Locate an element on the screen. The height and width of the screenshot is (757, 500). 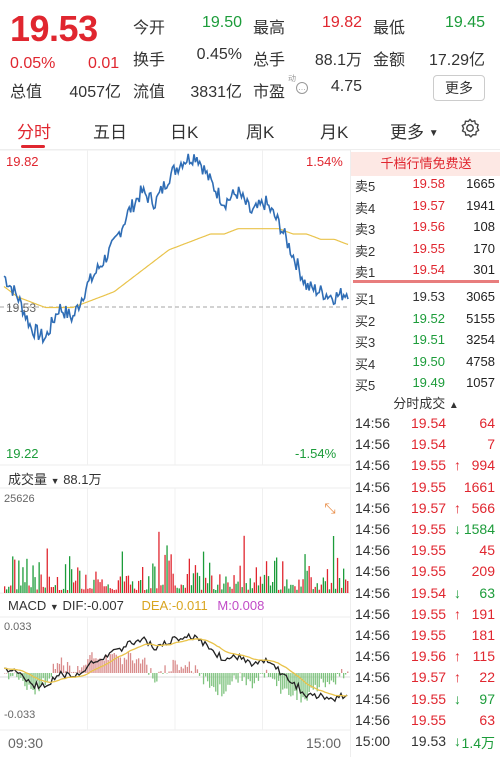
trade-volume: 191 is located at coordinates (483, 613).